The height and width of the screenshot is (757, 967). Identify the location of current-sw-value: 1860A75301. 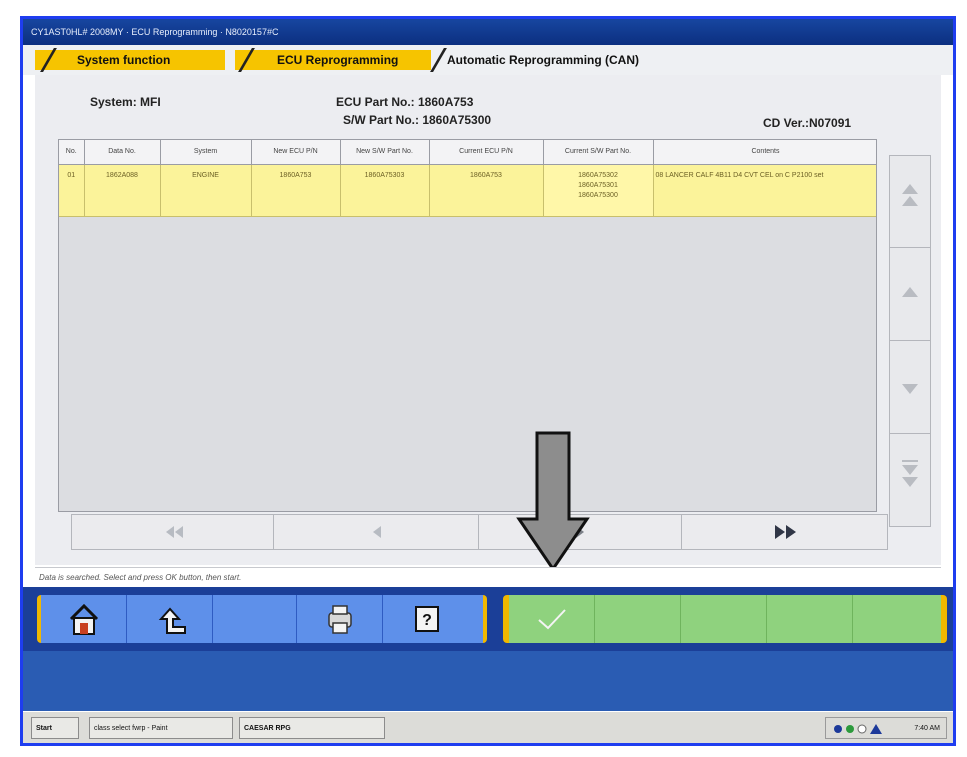
(598, 185).